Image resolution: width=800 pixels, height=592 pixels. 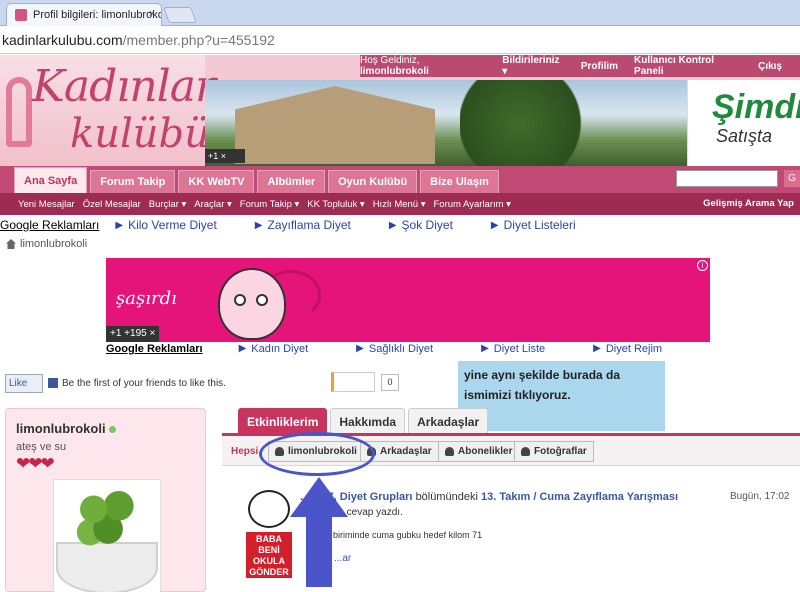 What do you see at coordinates (172, 225) in the screenshot?
I see `ad-link: Kilo Verme Diyet` at bounding box center [172, 225].